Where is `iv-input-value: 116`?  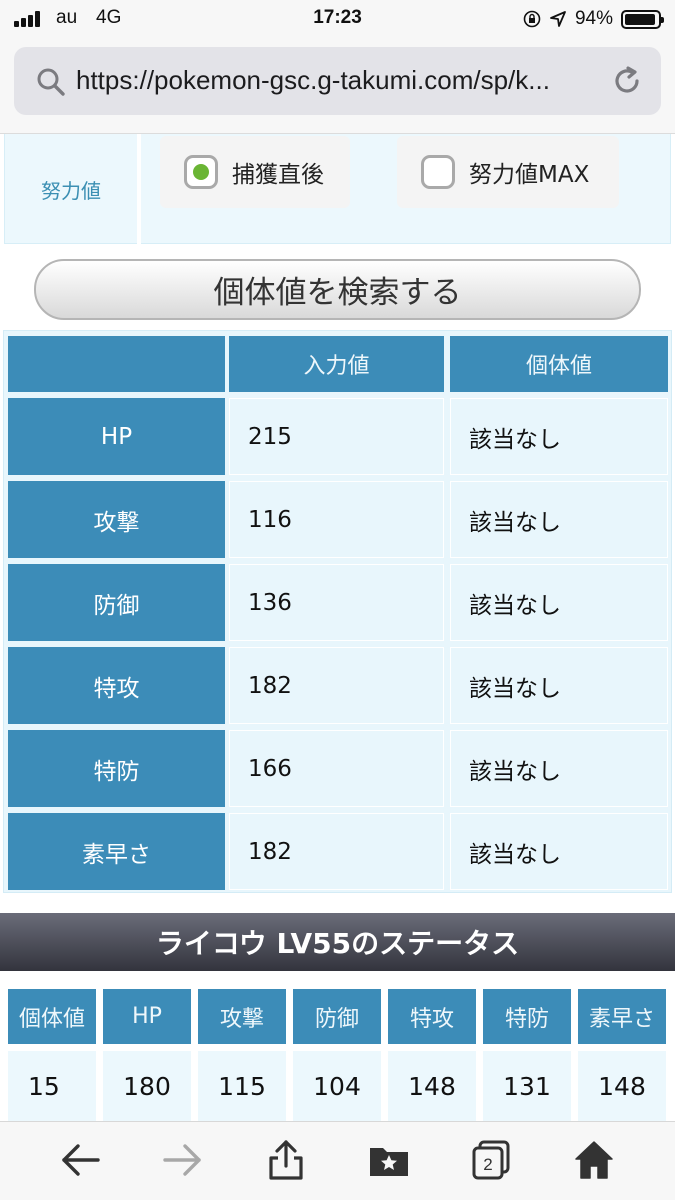
iv-input-value: 116 is located at coordinates (336, 519).